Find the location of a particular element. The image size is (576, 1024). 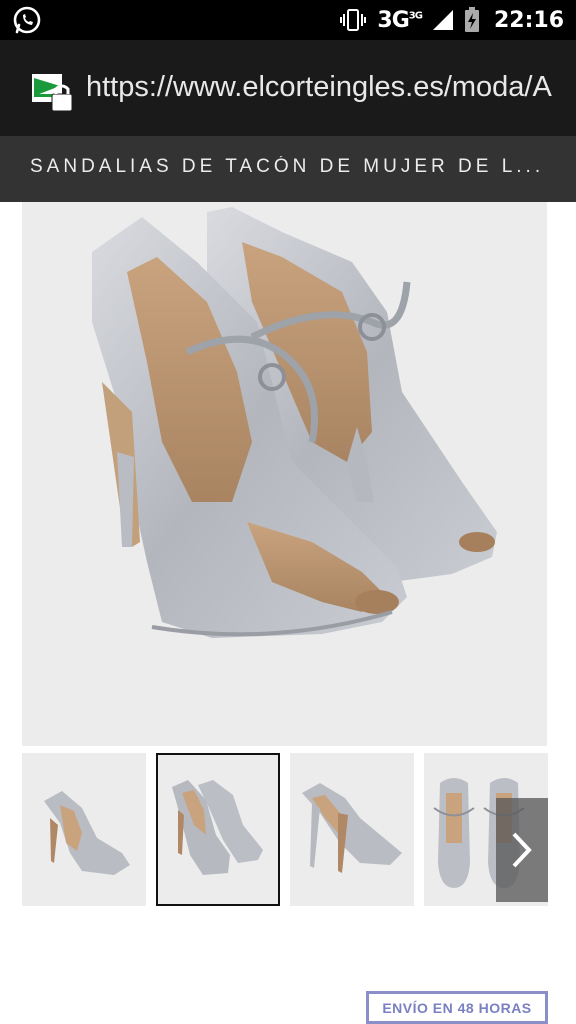

gallery-next-button is located at coordinates (522, 850).